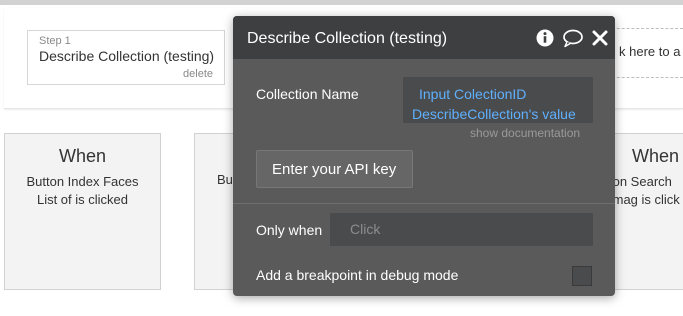 Image resolution: width=683 pixels, height=316 pixels. What do you see at coordinates (472, 94) in the screenshot?
I see `expression-part: Input ColectionID` at bounding box center [472, 94].